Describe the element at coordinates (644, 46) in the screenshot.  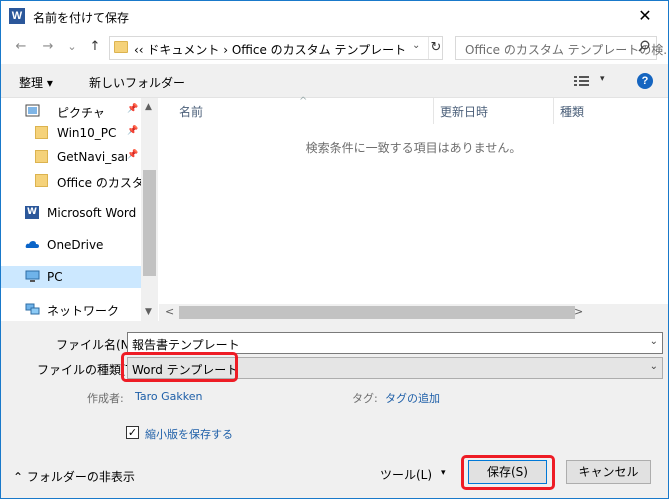
I see `search-icon` at that location.